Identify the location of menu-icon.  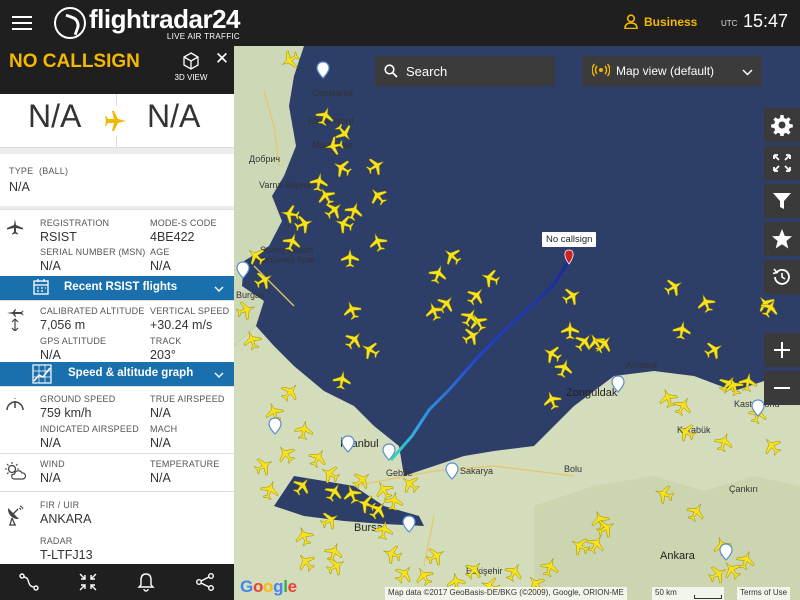
(27, 23).